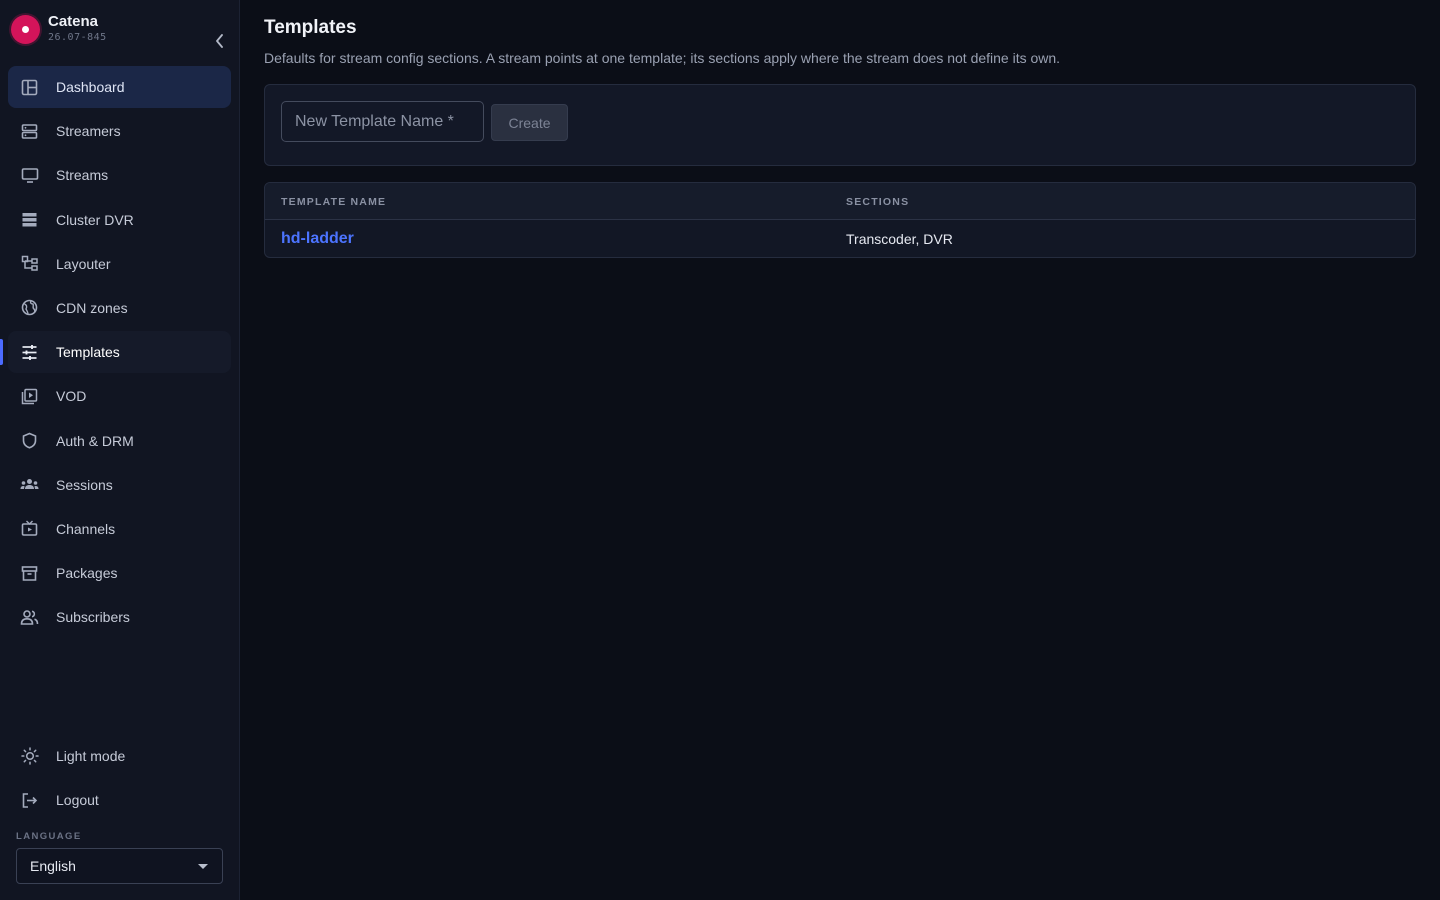 The height and width of the screenshot is (900, 1440). I want to click on collapse-sidebar-button, so click(220, 41).